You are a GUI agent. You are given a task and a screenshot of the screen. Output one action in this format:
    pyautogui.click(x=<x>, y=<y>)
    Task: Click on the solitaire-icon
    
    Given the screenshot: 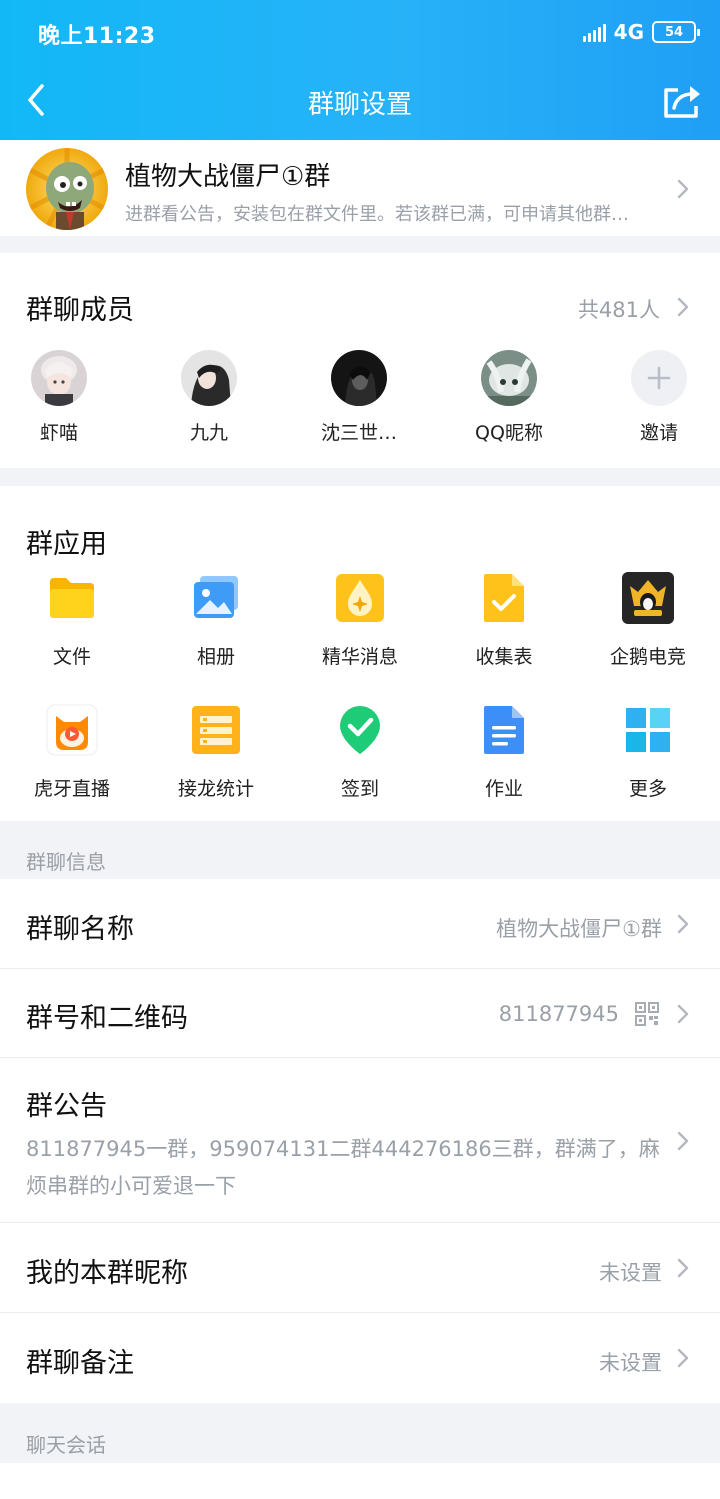 What is the action you would take?
    pyautogui.click(x=216, y=730)
    